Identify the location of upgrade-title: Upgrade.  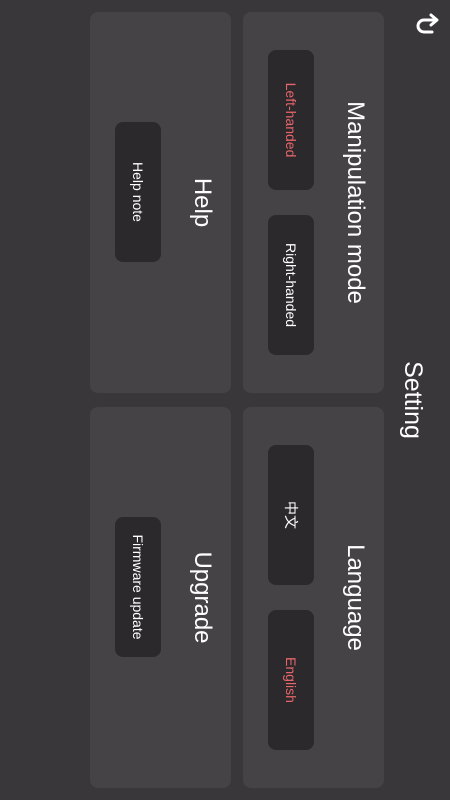
(202, 597).